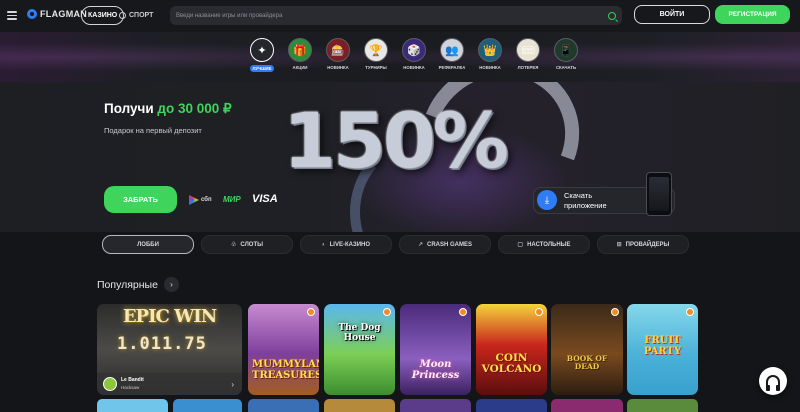 The height and width of the screenshot is (412, 800). What do you see at coordinates (122, 15) in the screenshot?
I see `ball-icon` at bounding box center [122, 15].